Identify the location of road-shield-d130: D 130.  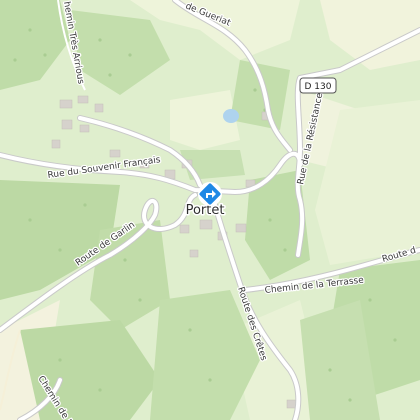
(318, 85).